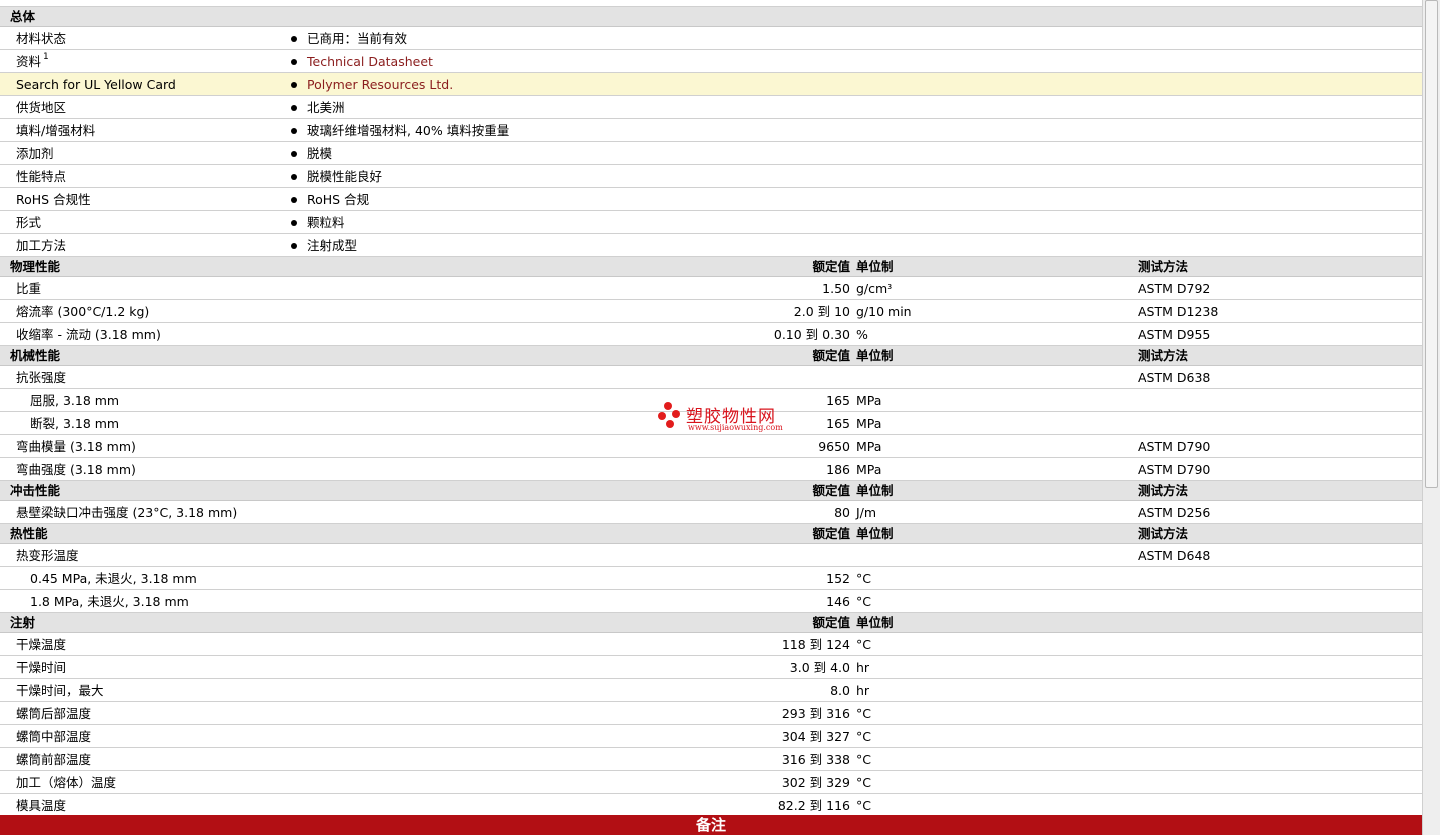 Image resolution: width=1440 pixels, height=835 pixels. I want to click on row-label: 热变形温度, so click(47, 555).